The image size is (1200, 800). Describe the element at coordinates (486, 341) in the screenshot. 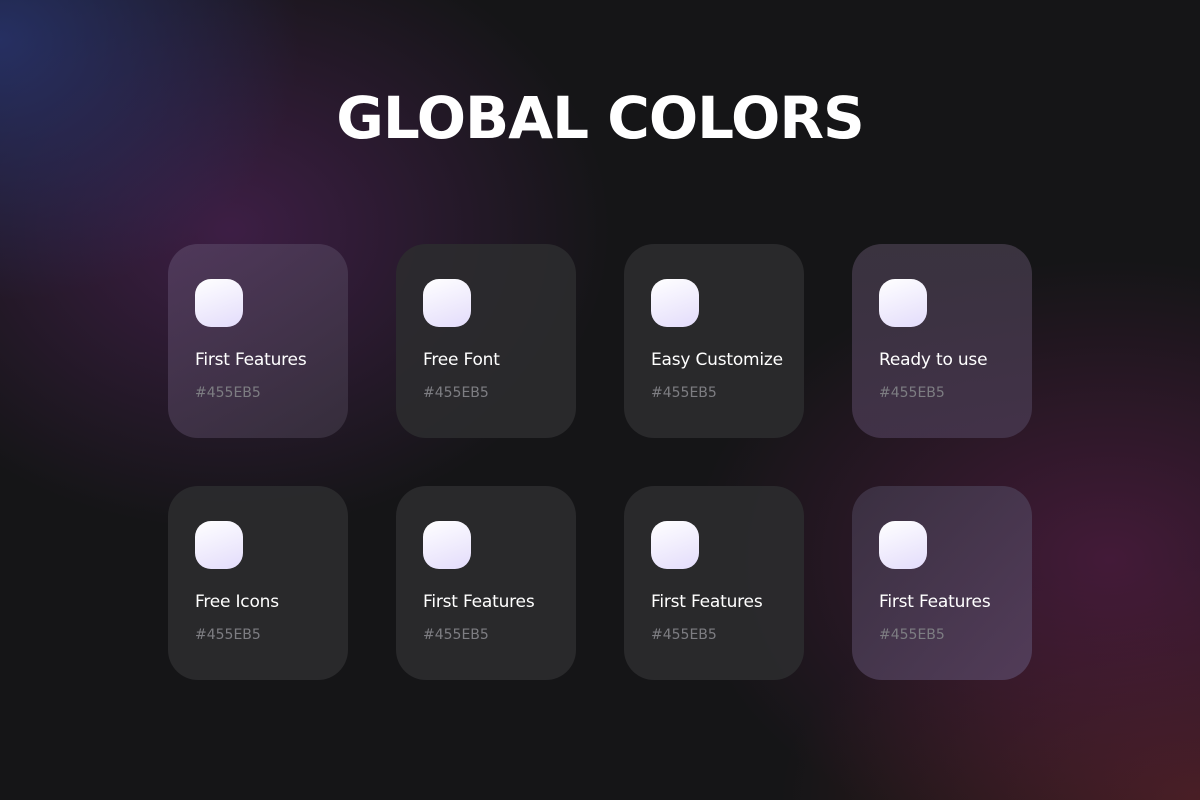

I see `color-card: Free Font #455EB5` at that location.